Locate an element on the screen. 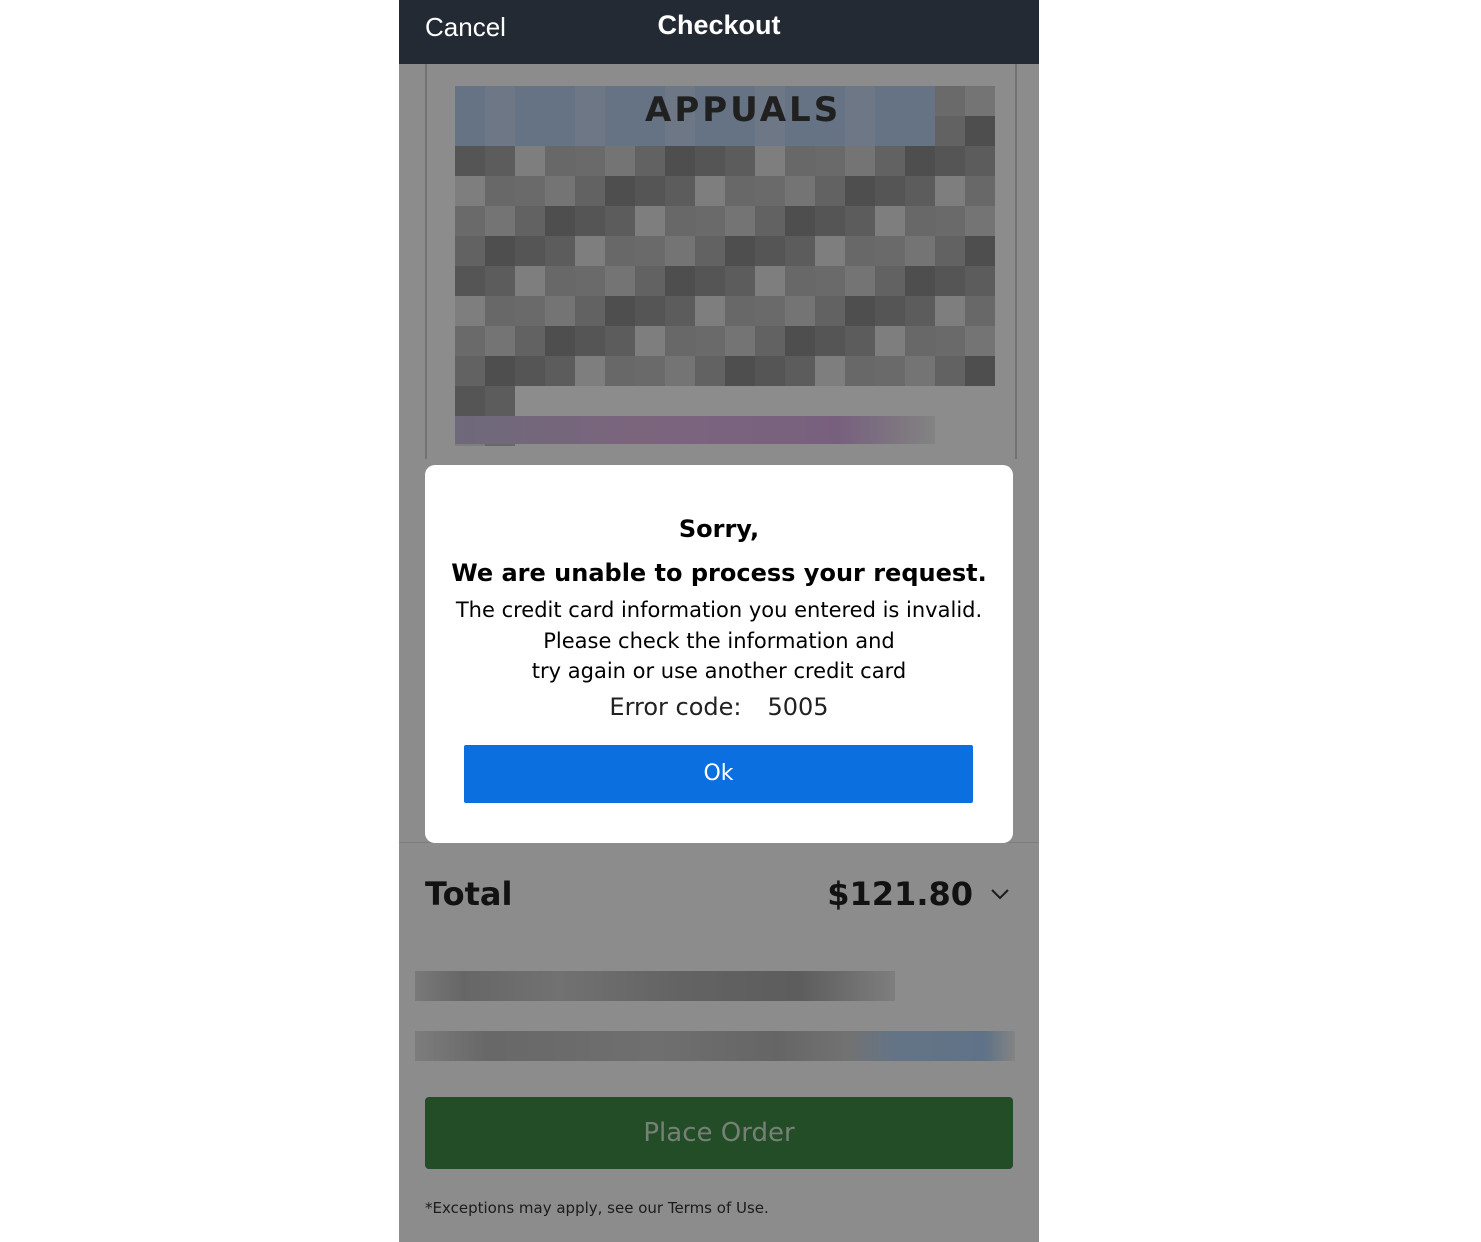  error-code-value: 5005 is located at coordinates (798, 707).